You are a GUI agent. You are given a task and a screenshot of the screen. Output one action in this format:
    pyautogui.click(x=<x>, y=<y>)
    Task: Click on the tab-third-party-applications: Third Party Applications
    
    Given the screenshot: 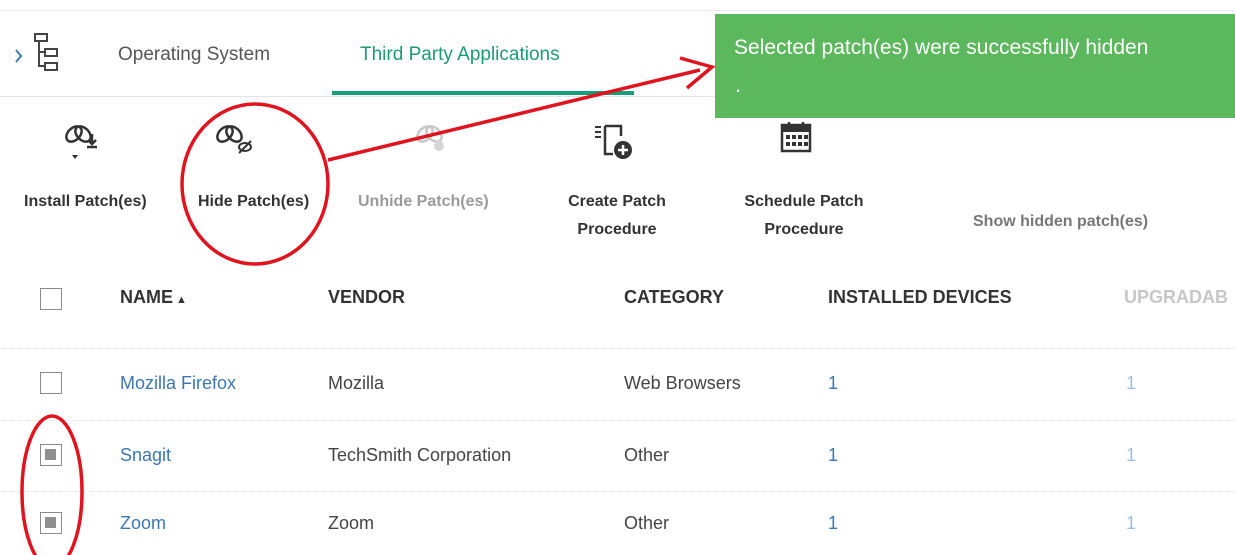 What is the action you would take?
    pyautogui.click(x=460, y=55)
    